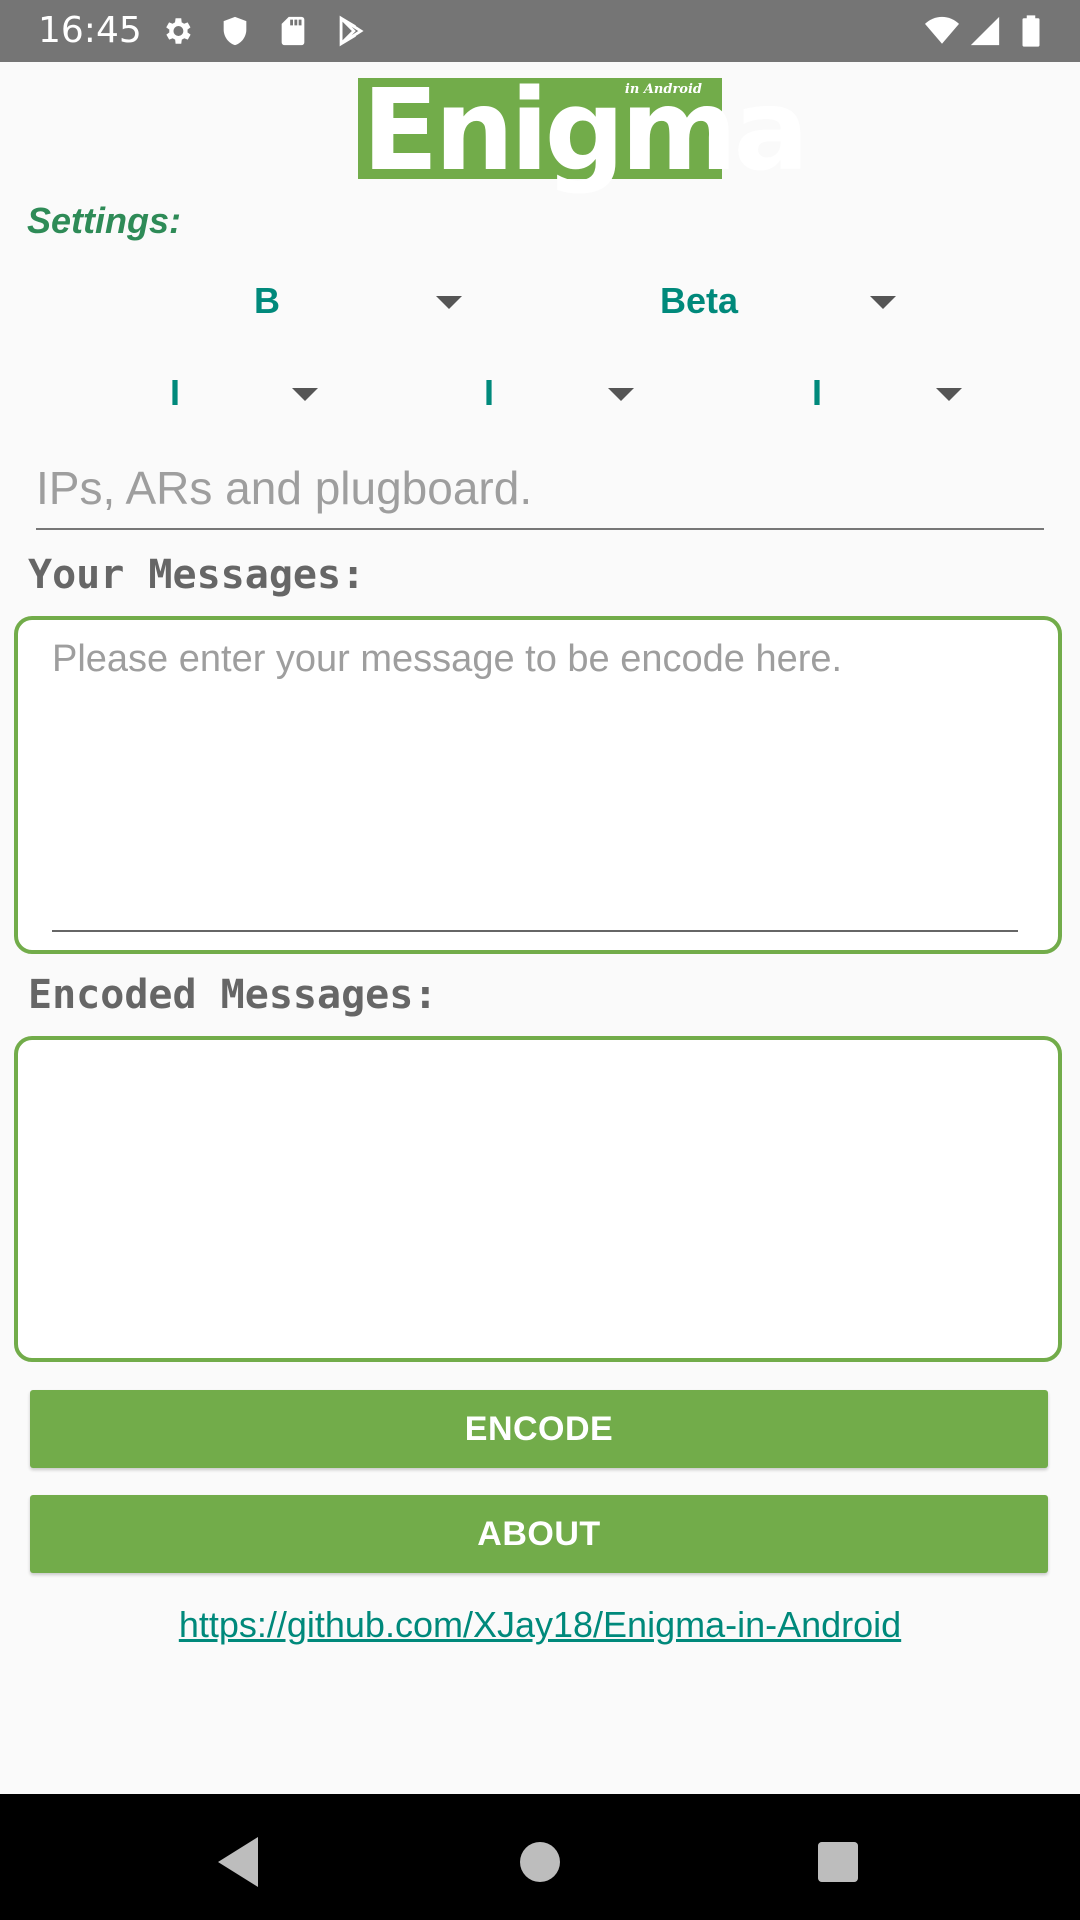 This screenshot has width=1080, height=1920. I want to click on plugboard-input, so click(540, 489).